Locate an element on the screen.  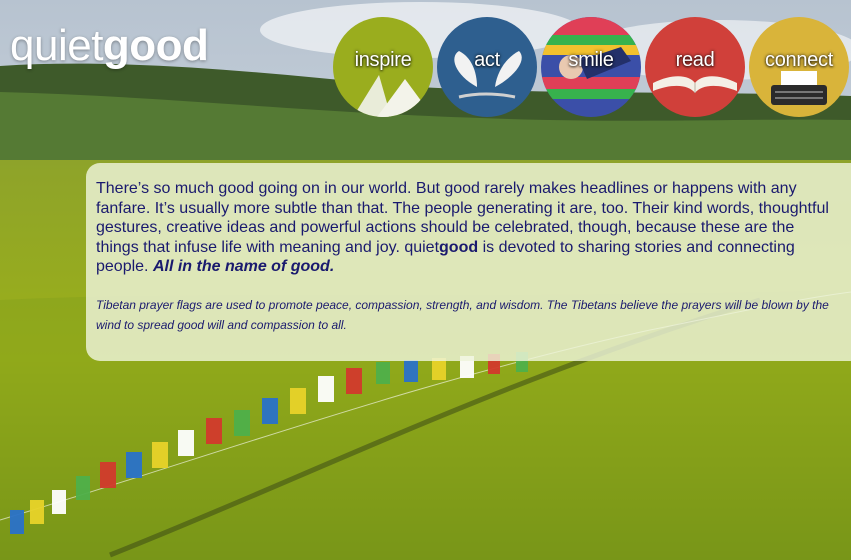
nav-act: act is located at coordinates (487, 67).